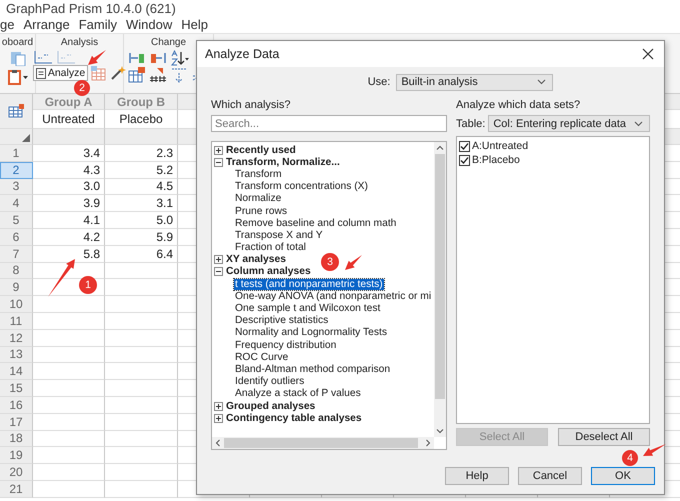 This screenshot has width=680, height=501. Describe the element at coordinates (141, 119) in the screenshot. I see `column-subtitle: Placebo` at that location.